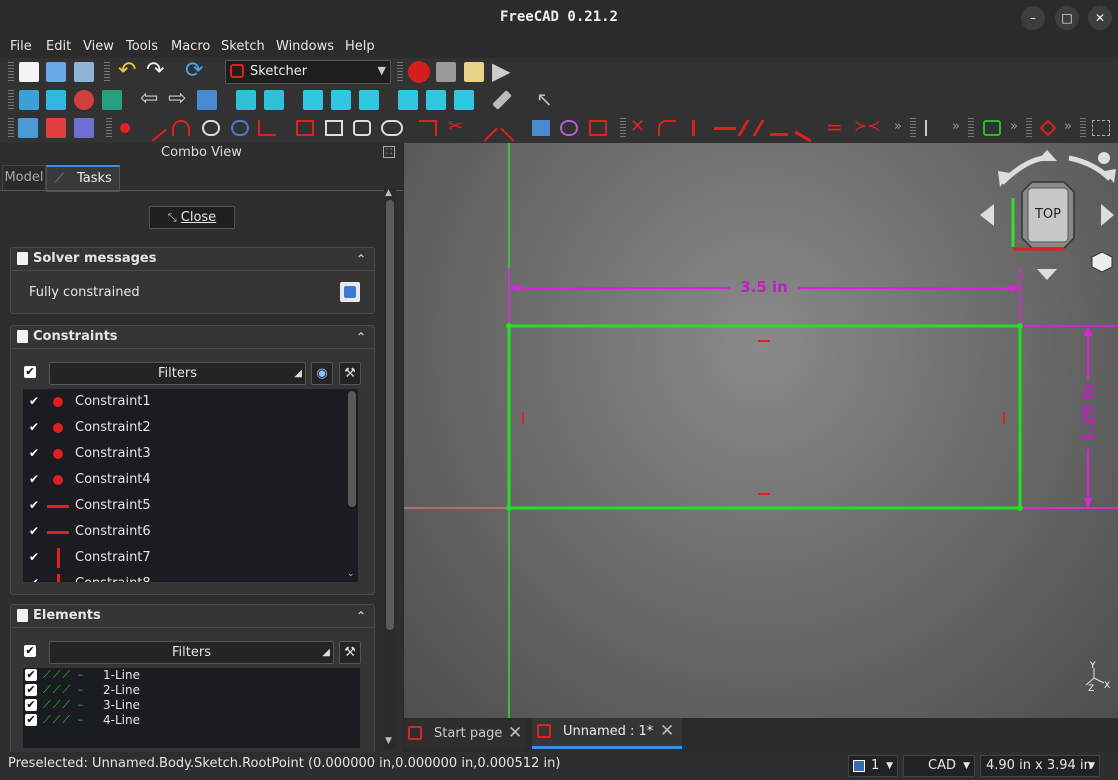  What do you see at coordinates (457, 126) in the screenshot?
I see `trim-icon: ✂` at bounding box center [457, 126].